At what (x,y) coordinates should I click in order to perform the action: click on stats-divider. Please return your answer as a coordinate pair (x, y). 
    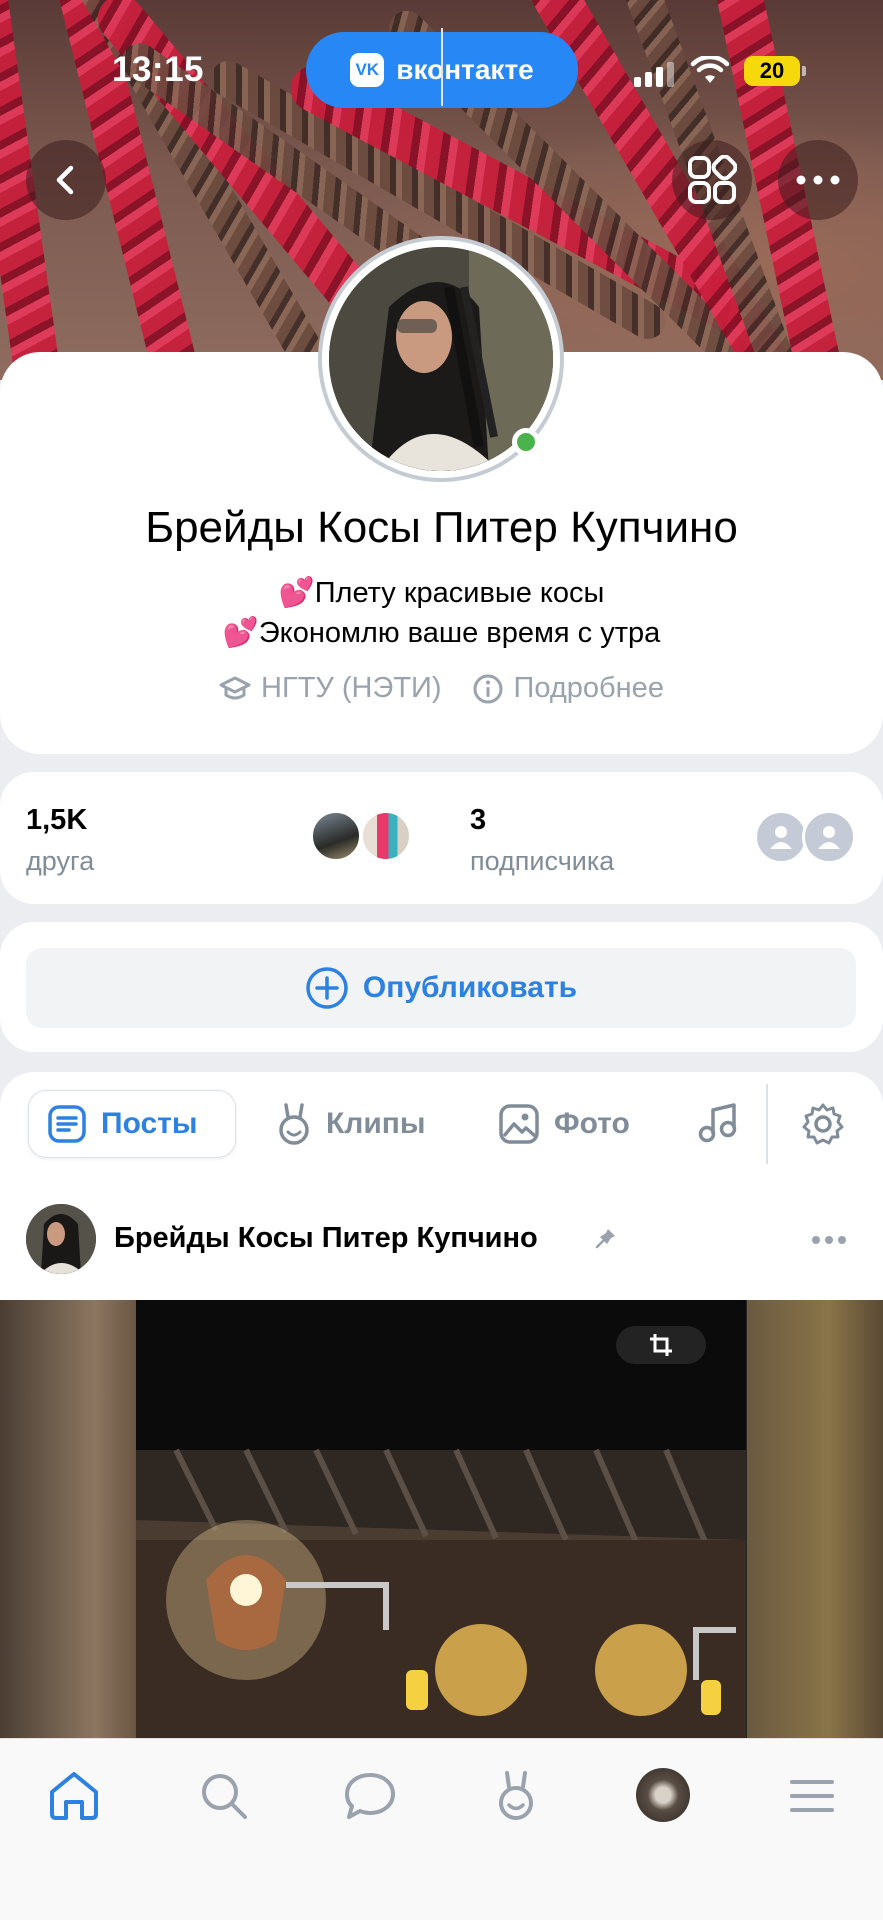
    Looking at the image, I should click on (442, 67).